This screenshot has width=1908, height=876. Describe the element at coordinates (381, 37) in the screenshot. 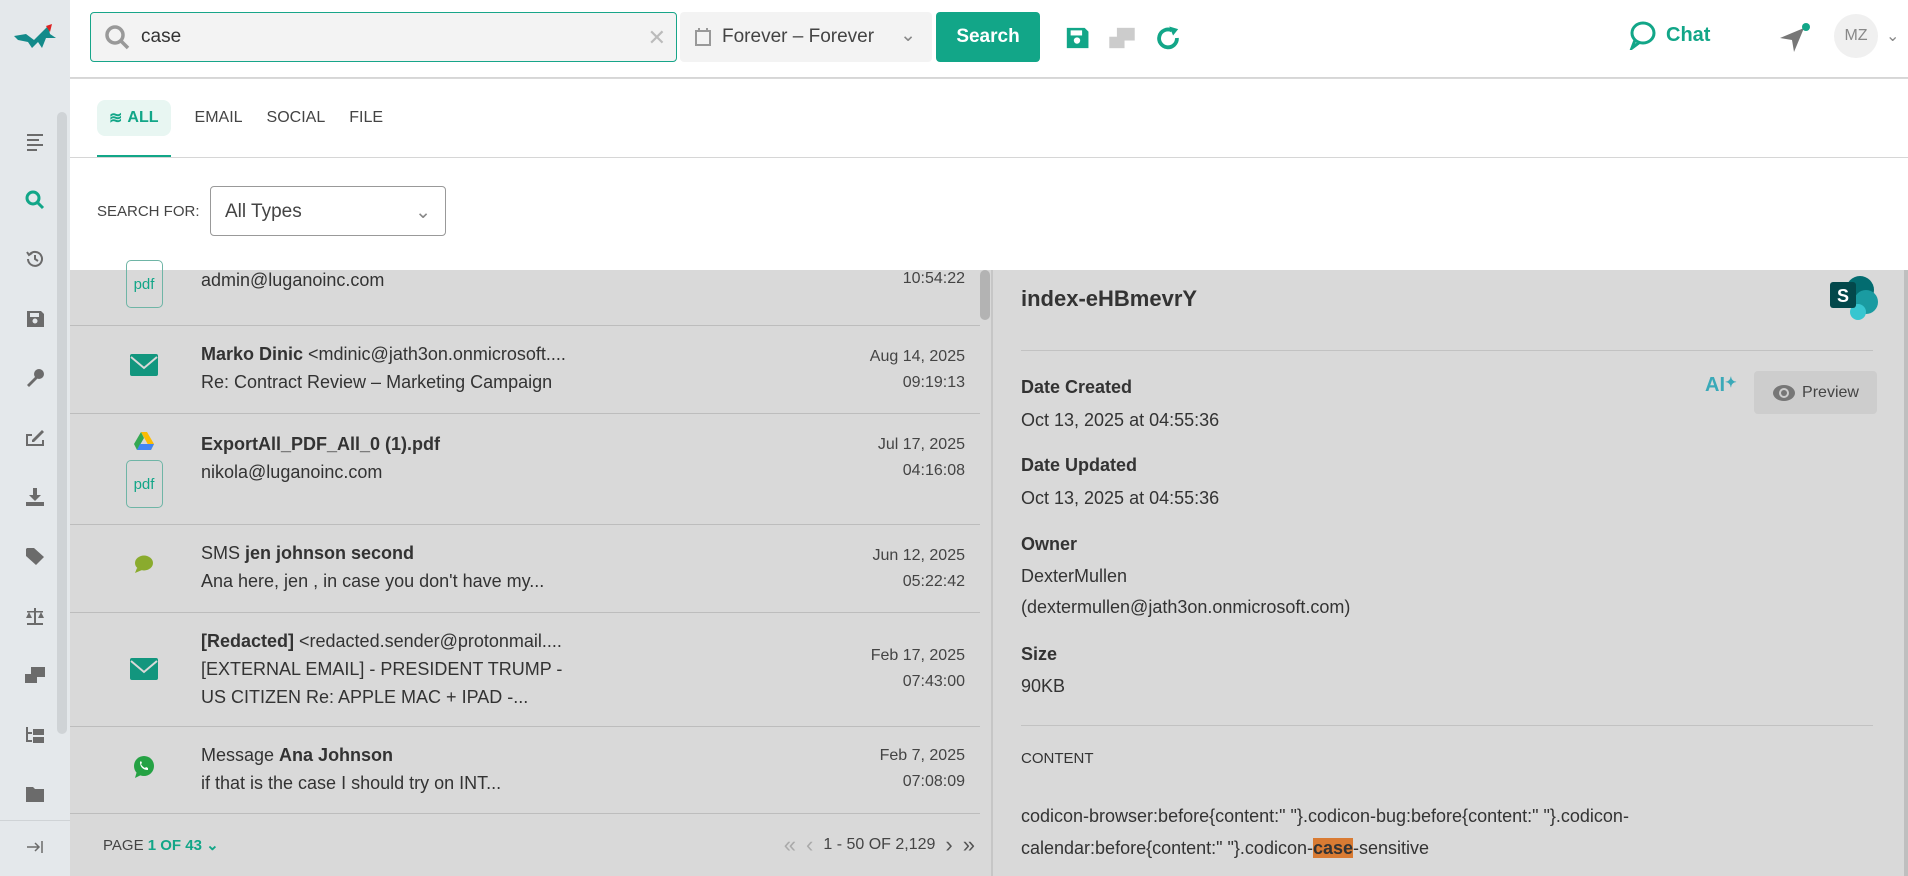

I see `search-input` at that location.